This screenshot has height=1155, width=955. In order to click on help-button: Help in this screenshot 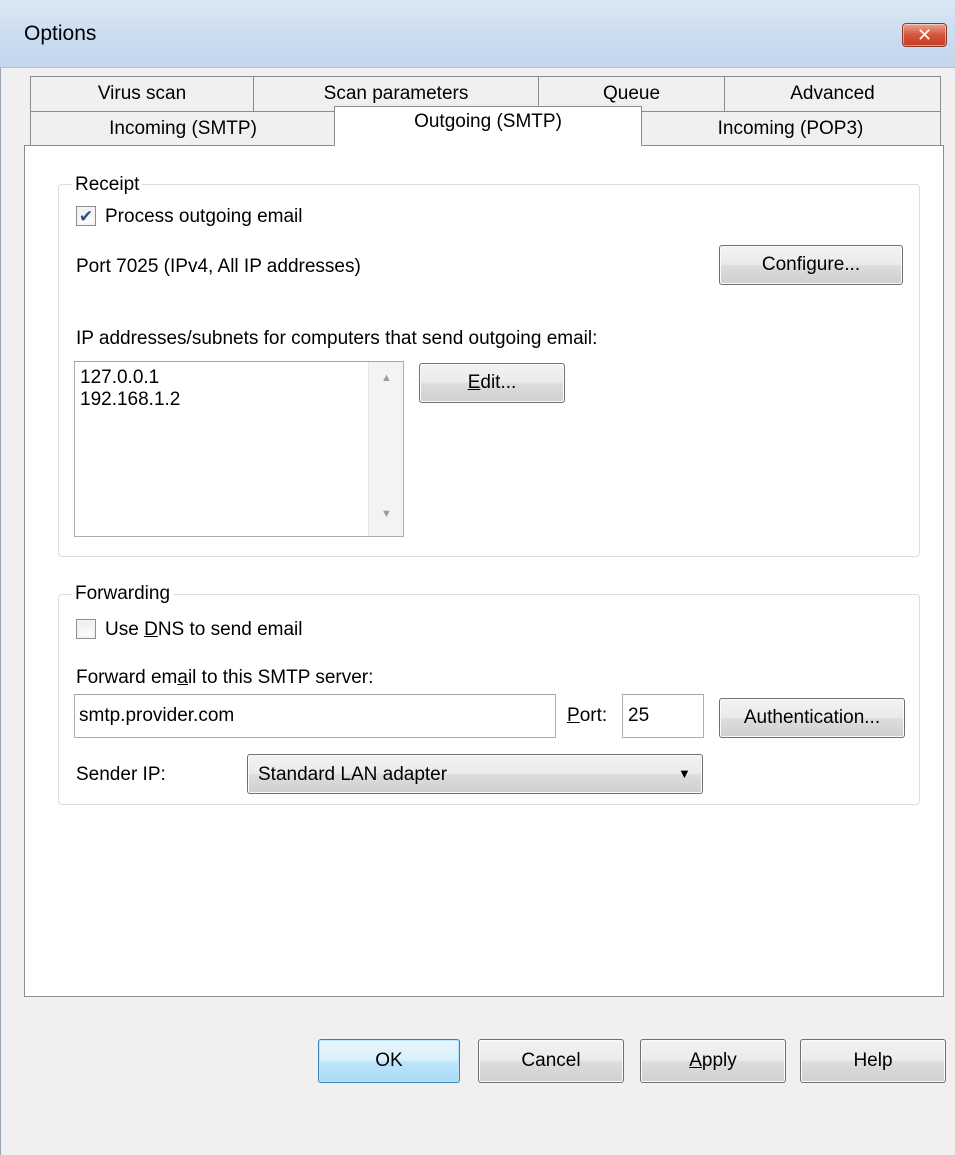, I will do `click(873, 1061)`.